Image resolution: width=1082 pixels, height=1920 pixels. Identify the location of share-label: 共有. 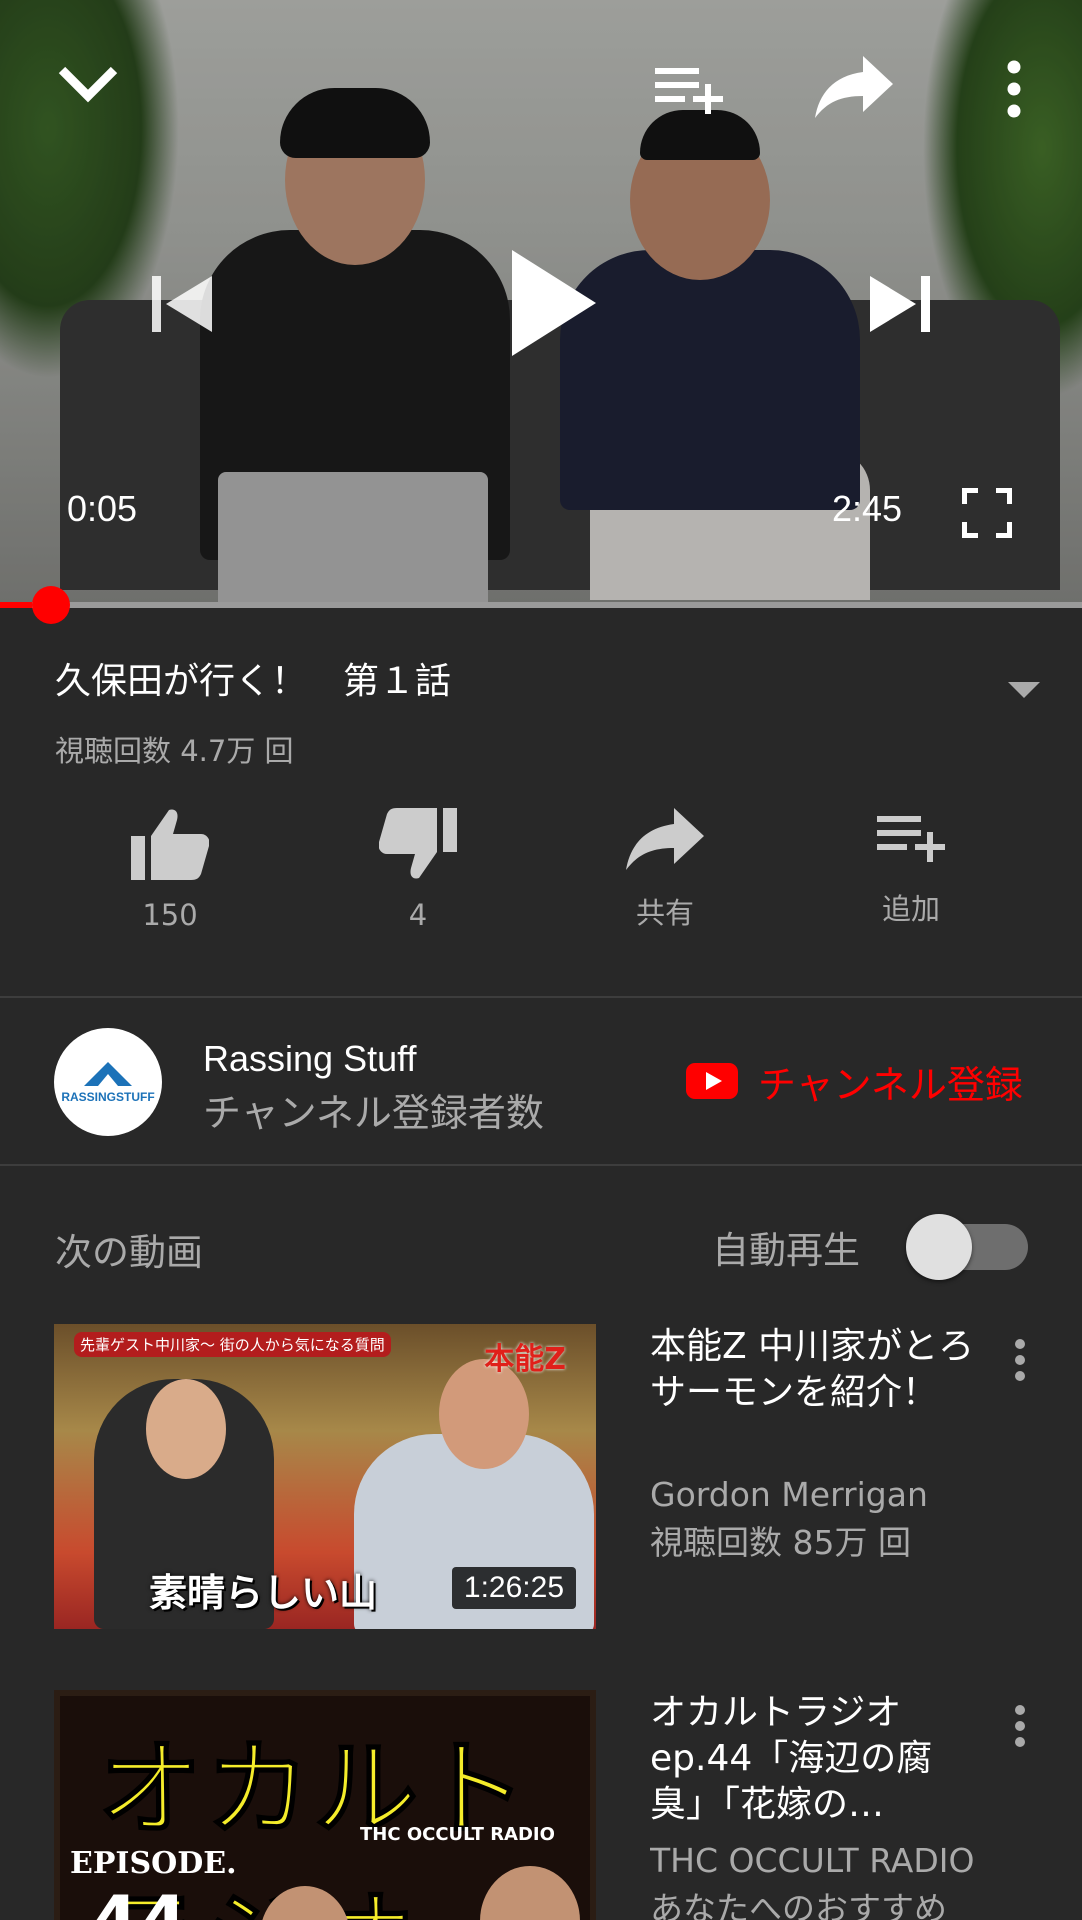
(664, 913).